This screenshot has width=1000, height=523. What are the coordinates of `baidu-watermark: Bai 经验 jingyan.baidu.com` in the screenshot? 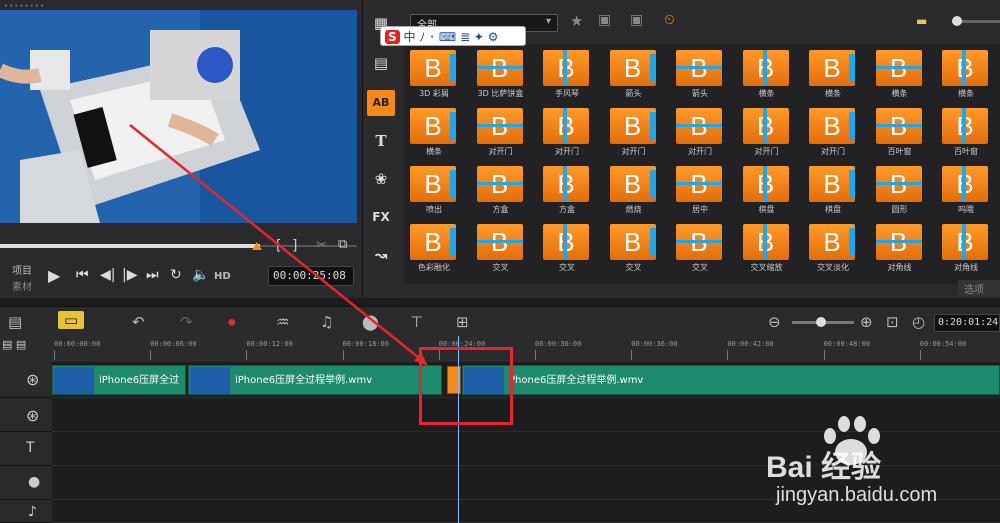 It's located at (876, 467).